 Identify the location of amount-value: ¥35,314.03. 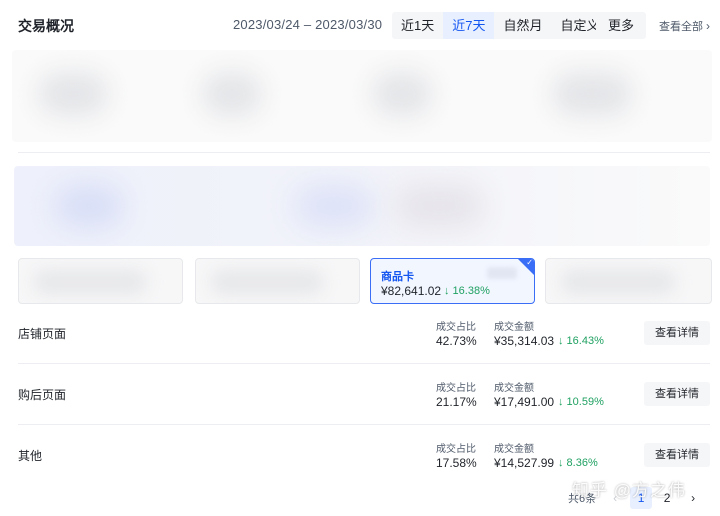
(524, 341).